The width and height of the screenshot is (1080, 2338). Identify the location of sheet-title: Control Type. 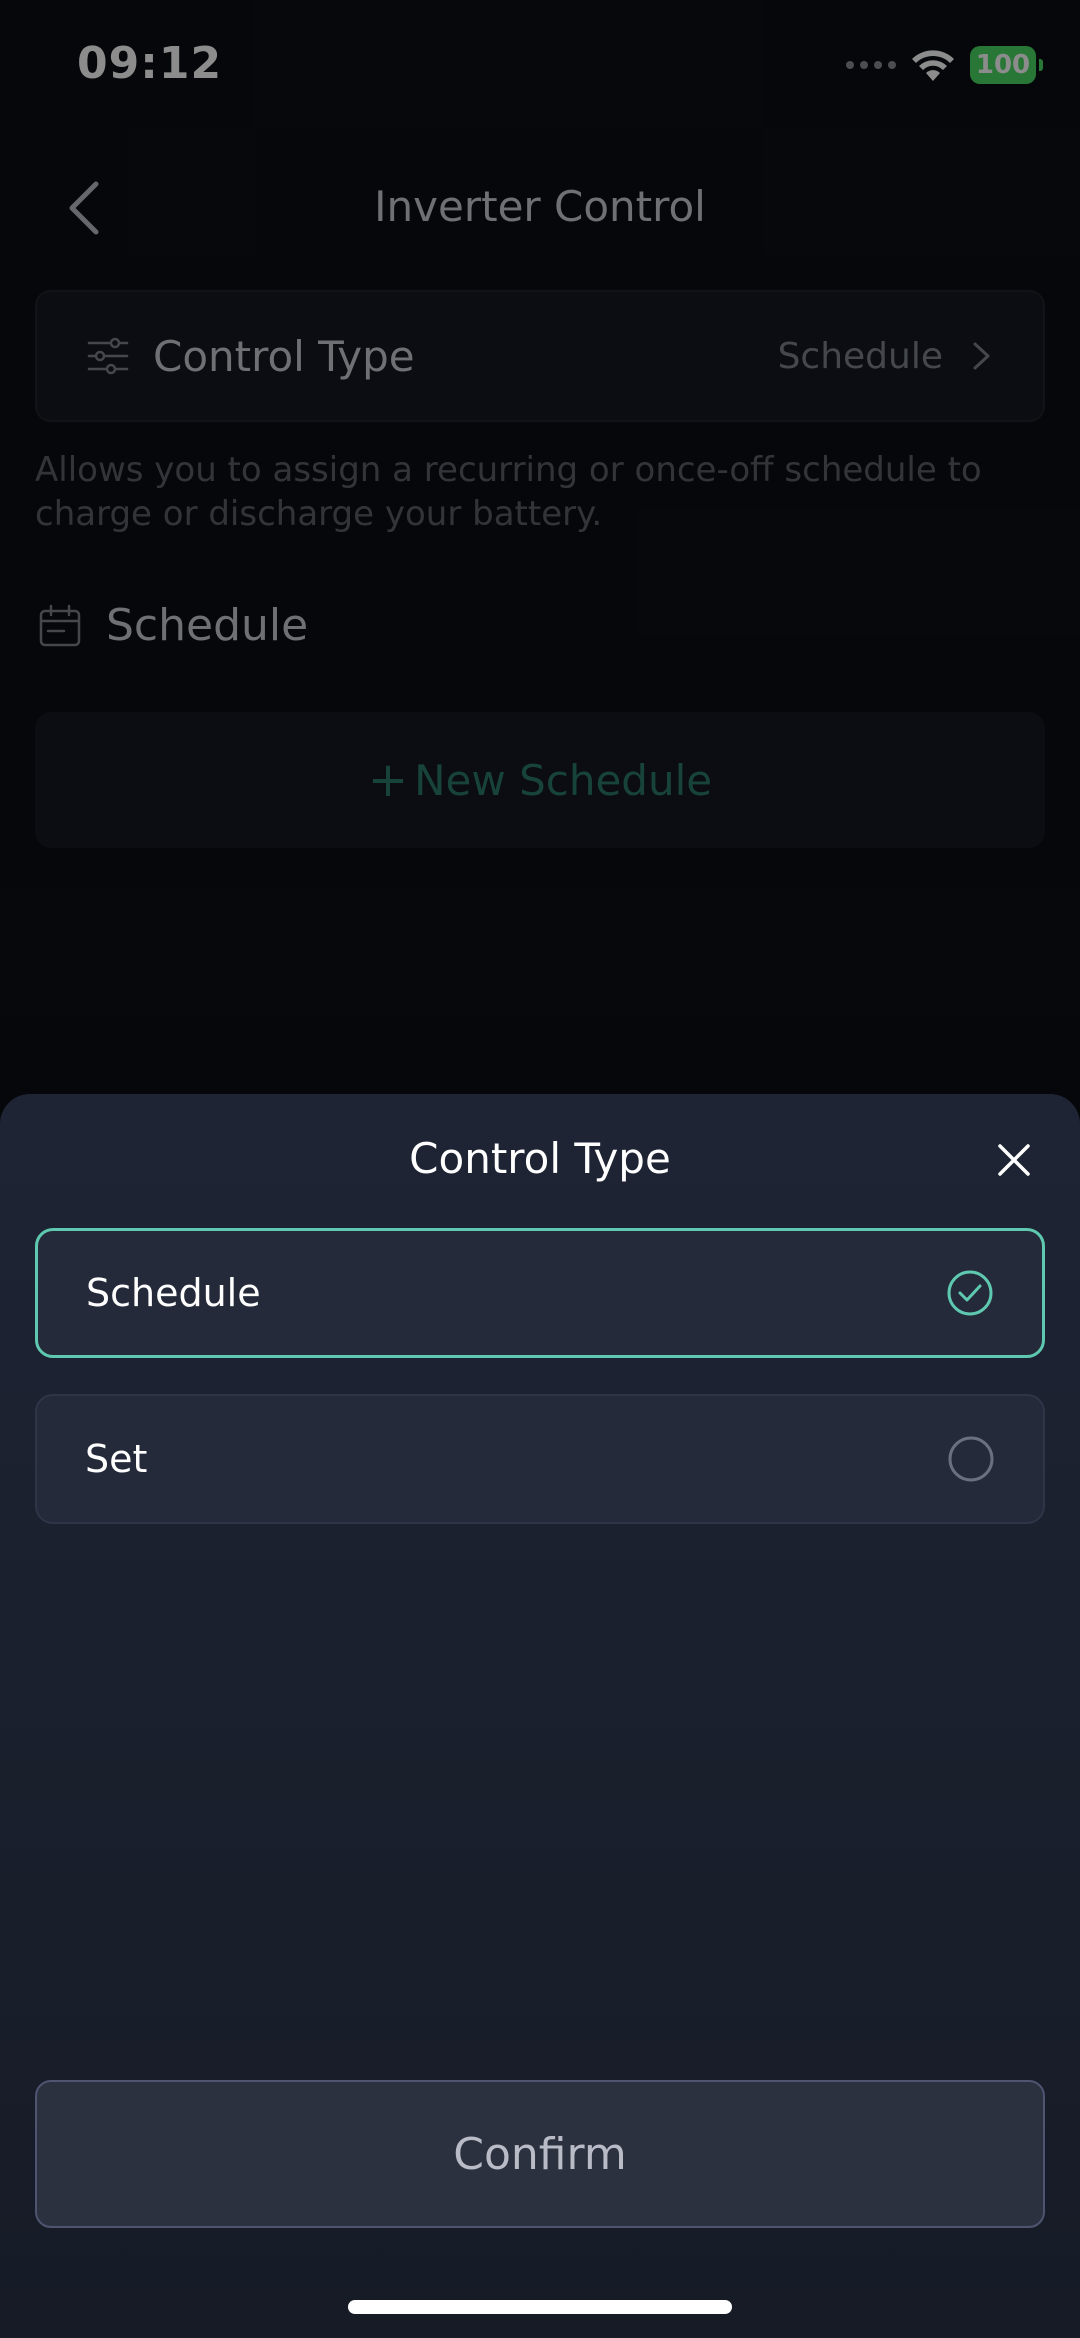
(540, 1158).